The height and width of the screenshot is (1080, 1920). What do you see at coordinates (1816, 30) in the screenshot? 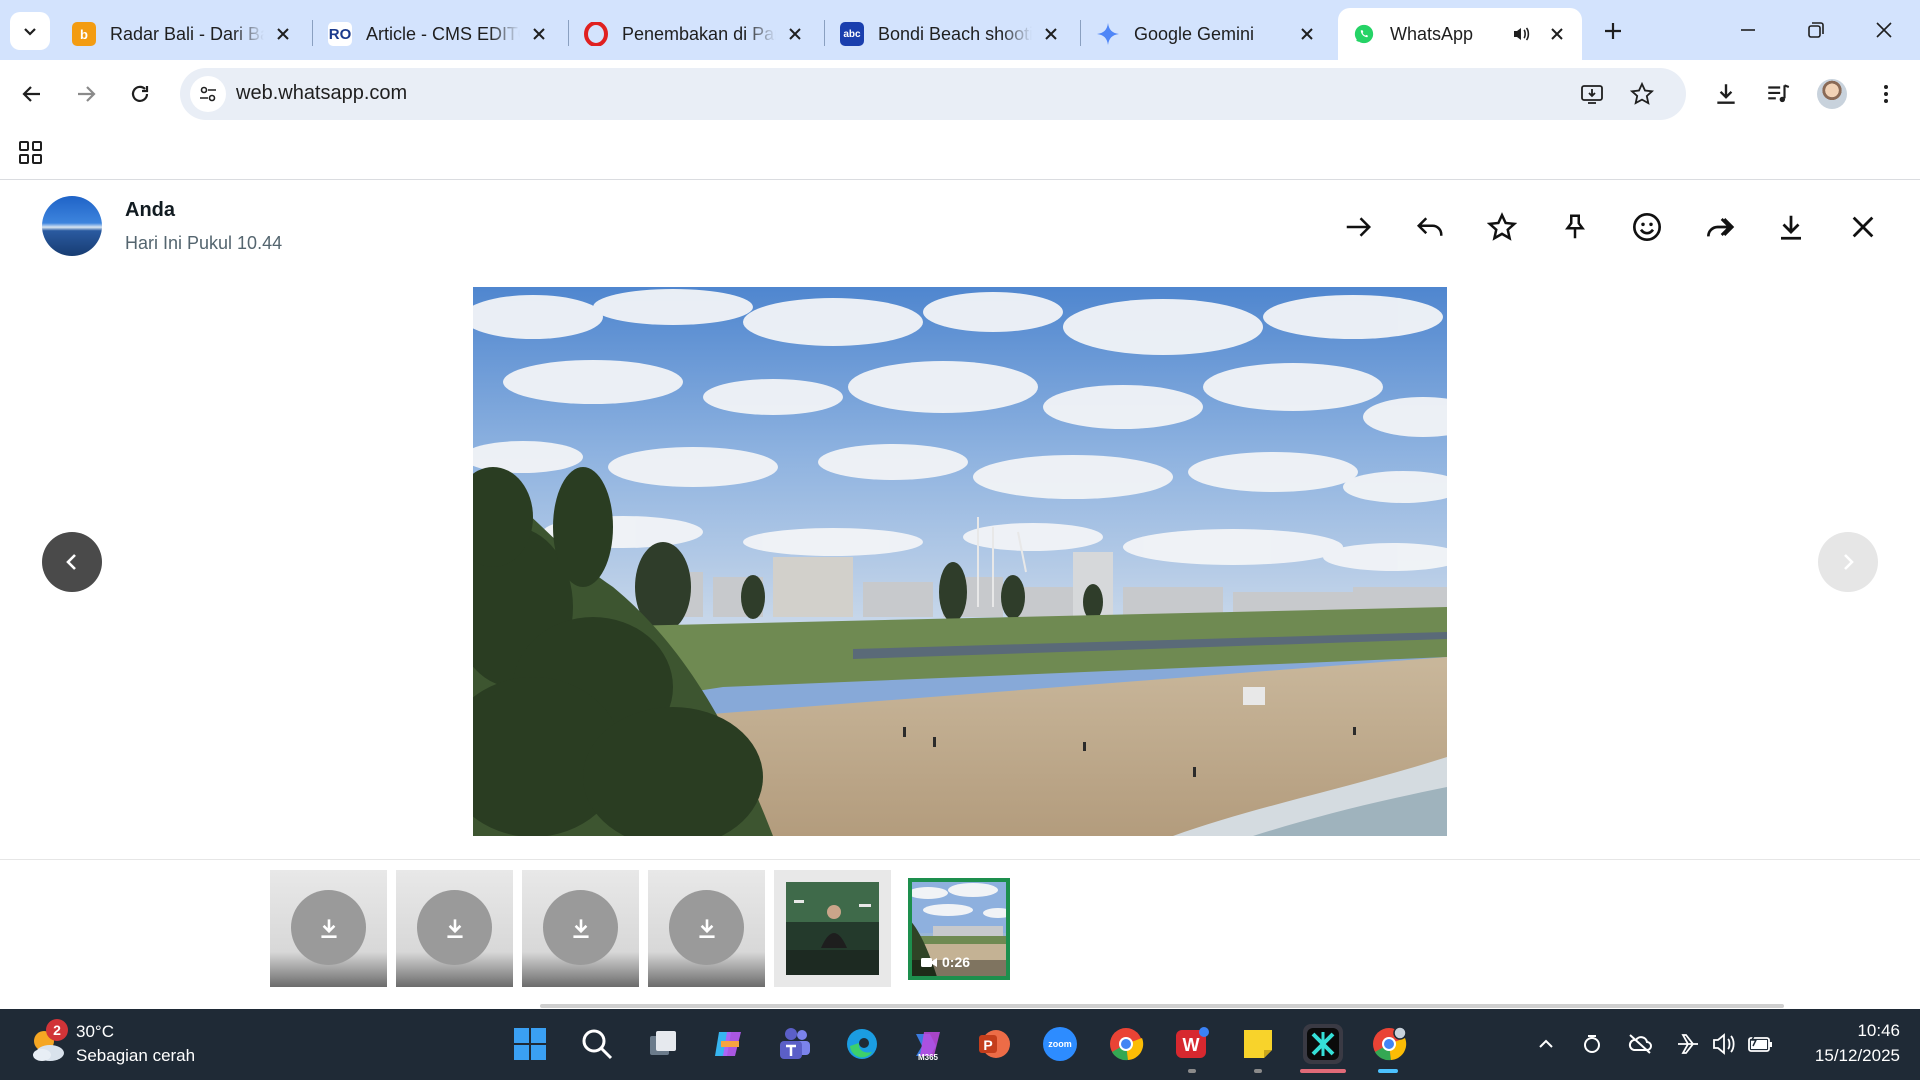
I see `restore-button` at bounding box center [1816, 30].